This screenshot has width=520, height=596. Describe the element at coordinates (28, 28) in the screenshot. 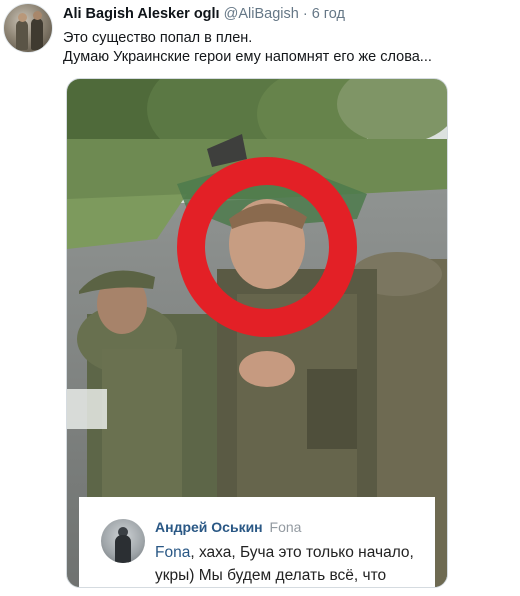

I see `author-avatar` at that location.